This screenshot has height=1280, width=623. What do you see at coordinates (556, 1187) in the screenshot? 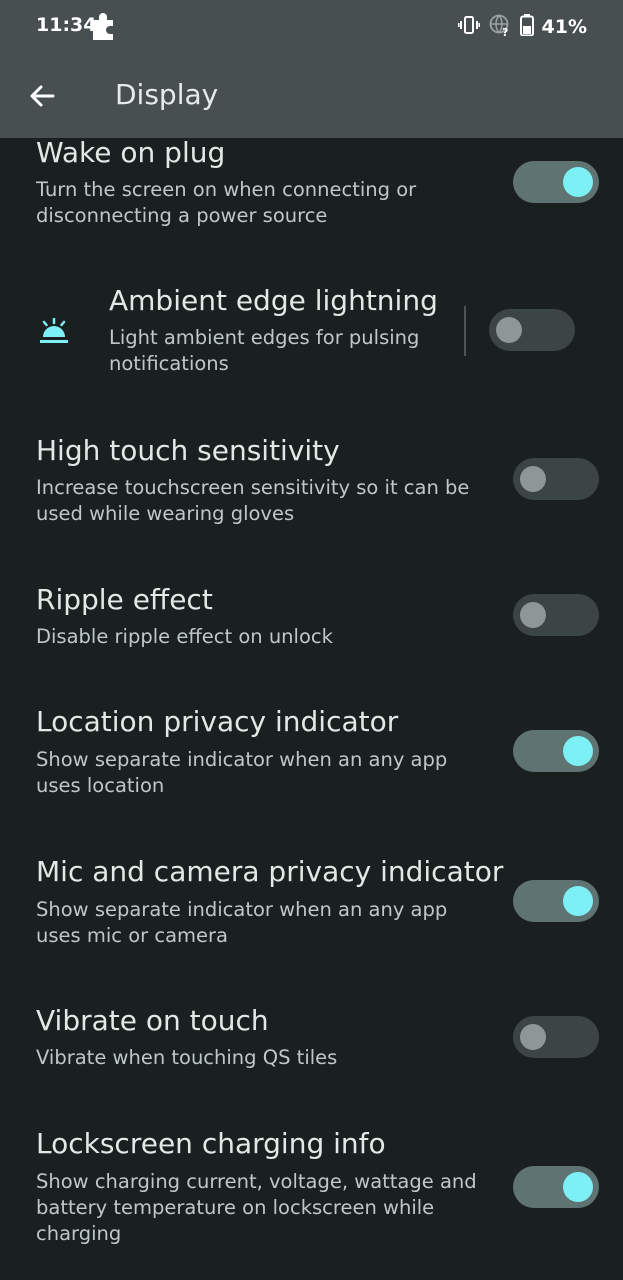
I see `lockscreen-charging-info-toggle` at bounding box center [556, 1187].